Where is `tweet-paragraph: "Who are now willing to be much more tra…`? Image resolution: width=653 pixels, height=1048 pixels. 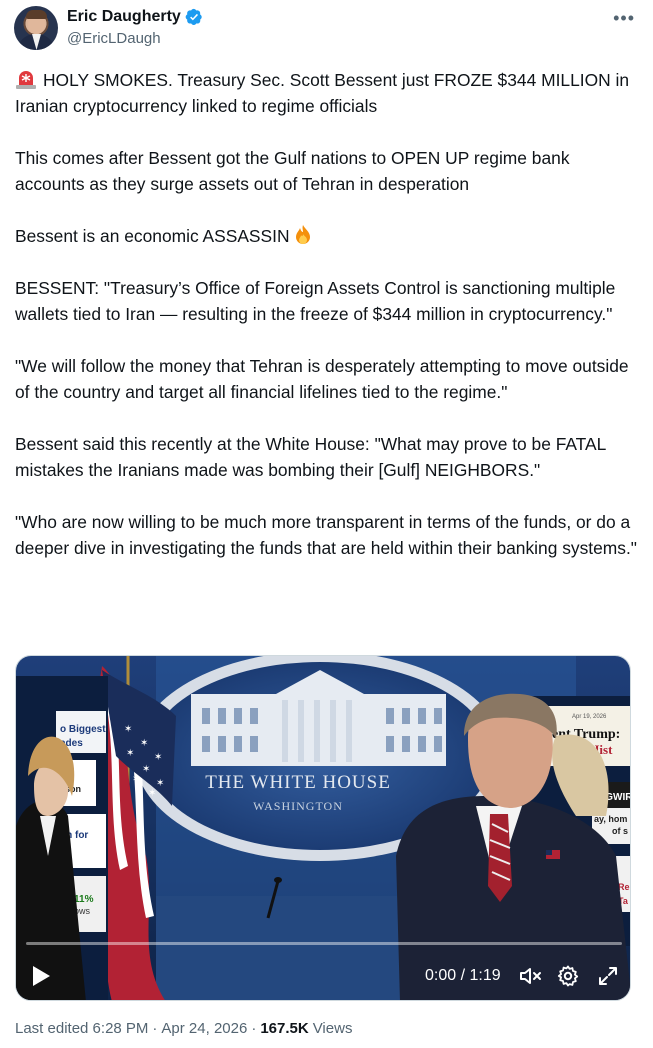 tweet-paragraph: "Who are now willing to be much more tra… is located at coordinates (326, 535).